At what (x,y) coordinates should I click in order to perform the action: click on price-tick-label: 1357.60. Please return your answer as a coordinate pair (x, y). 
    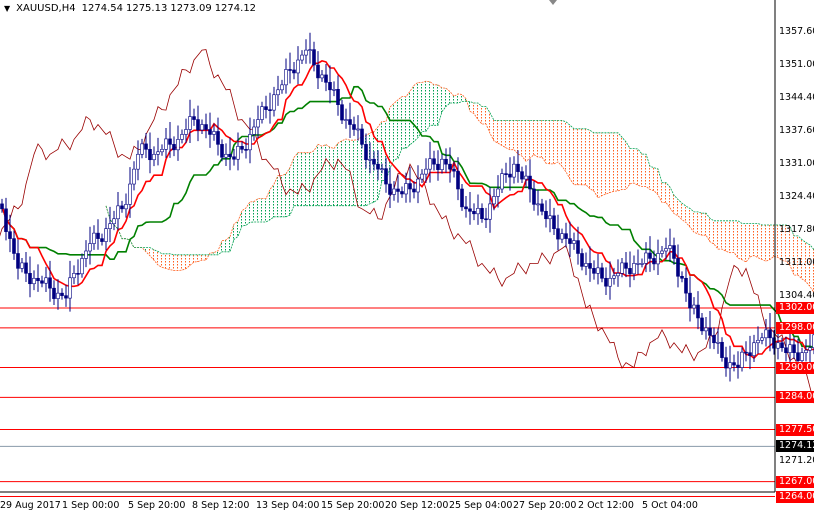
    Looking at the image, I should click on (796, 32).